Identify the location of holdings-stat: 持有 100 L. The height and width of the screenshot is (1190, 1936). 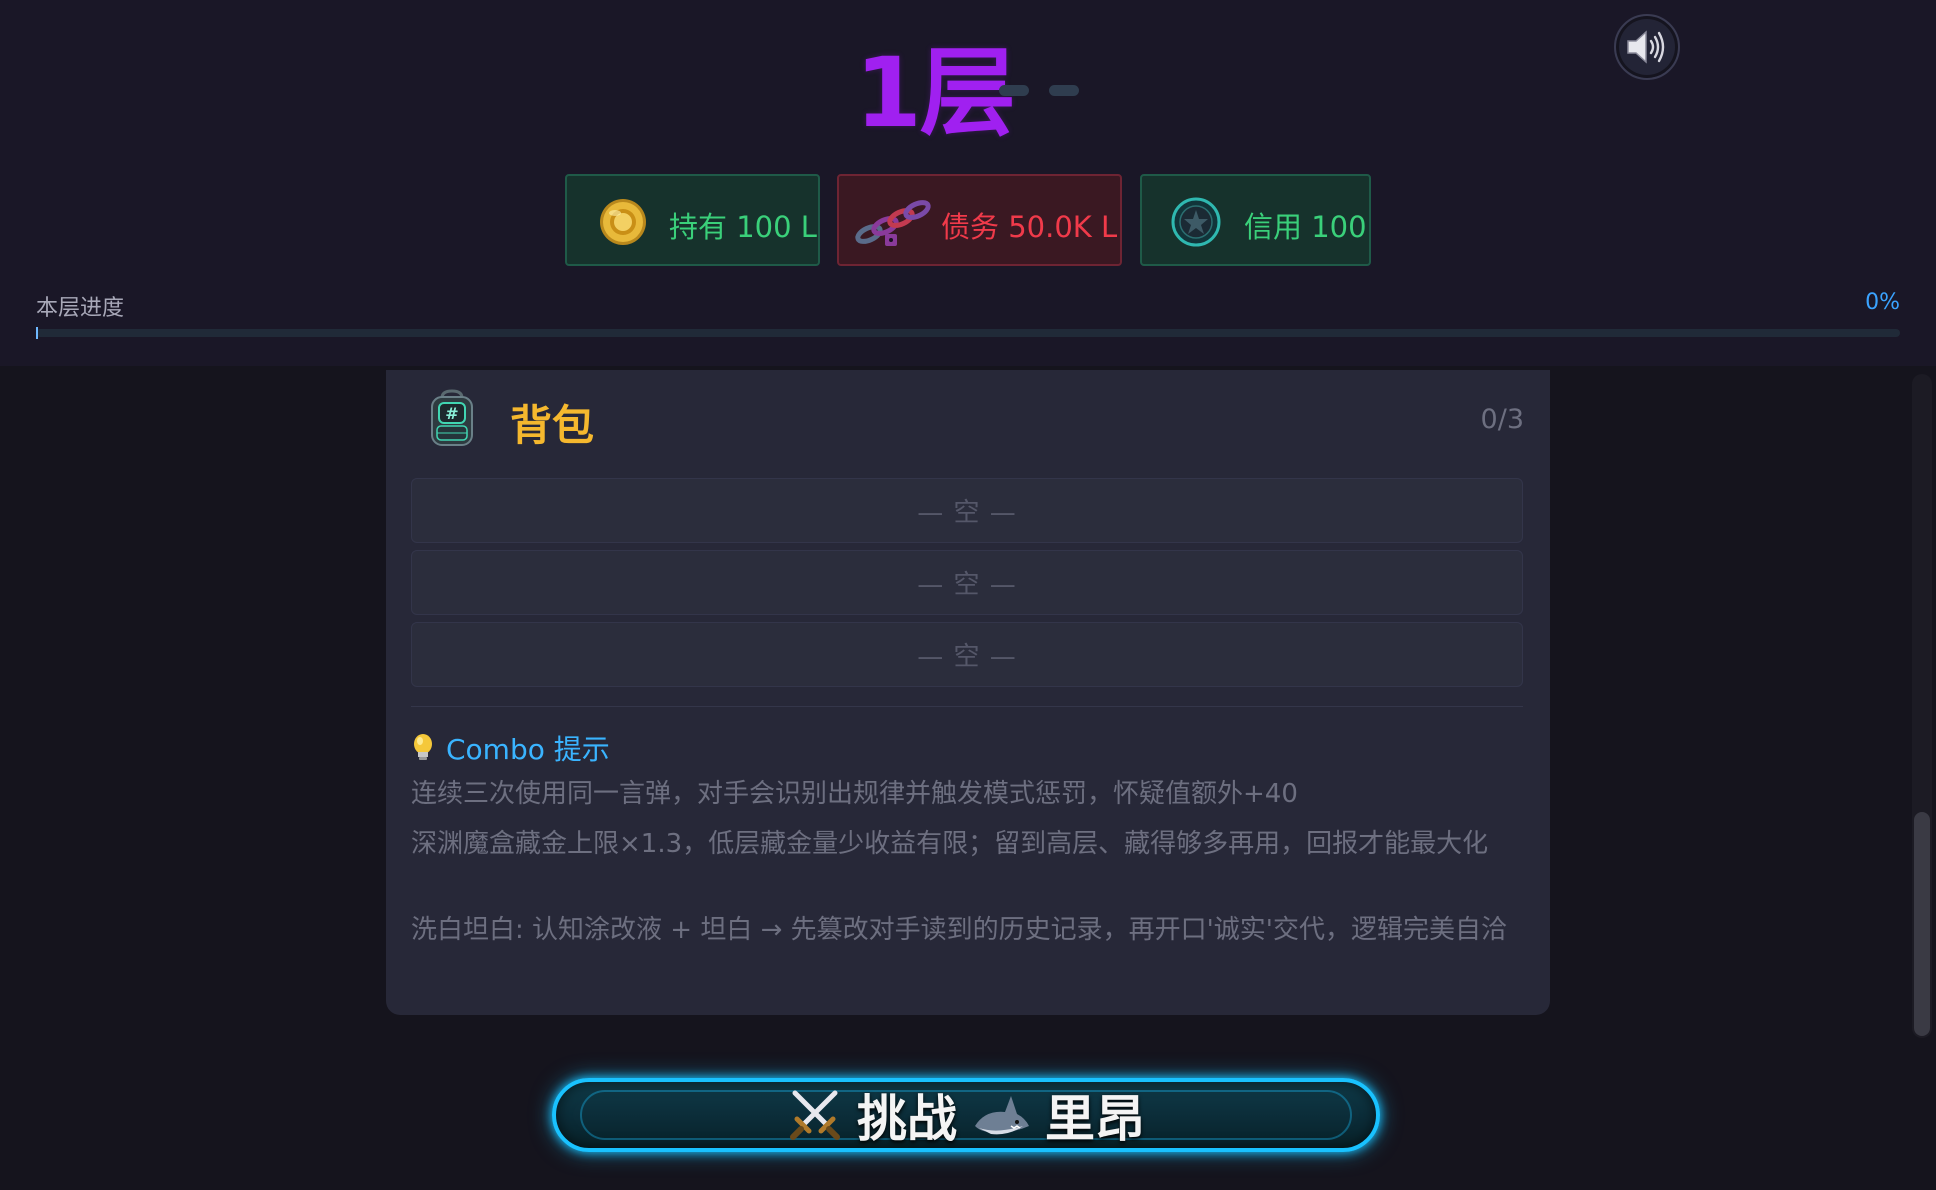
(692, 220).